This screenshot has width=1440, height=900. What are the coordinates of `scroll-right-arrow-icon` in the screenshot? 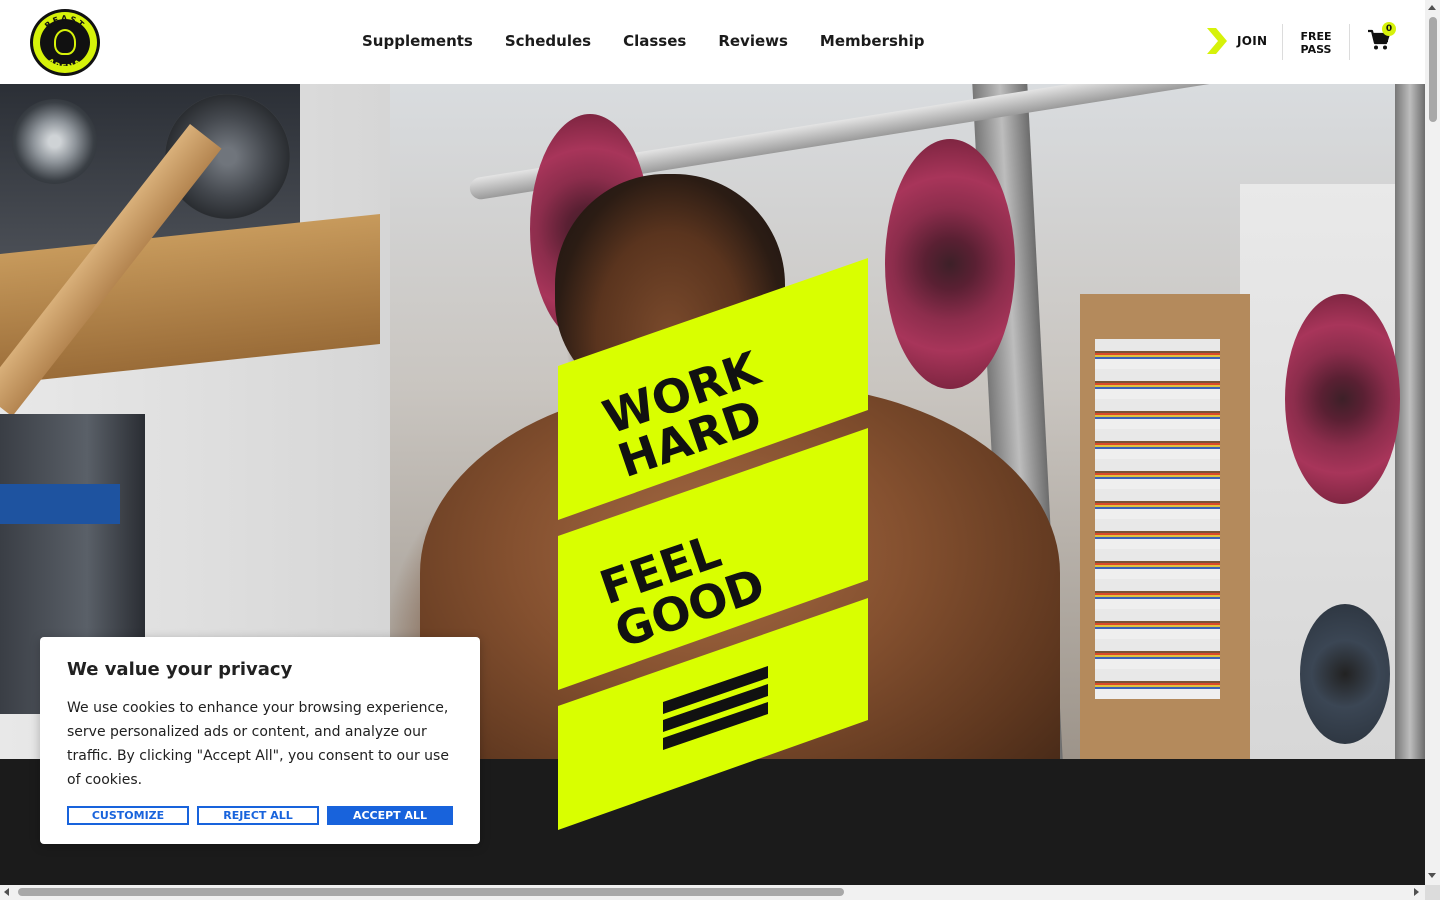 It's located at (1416, 892).